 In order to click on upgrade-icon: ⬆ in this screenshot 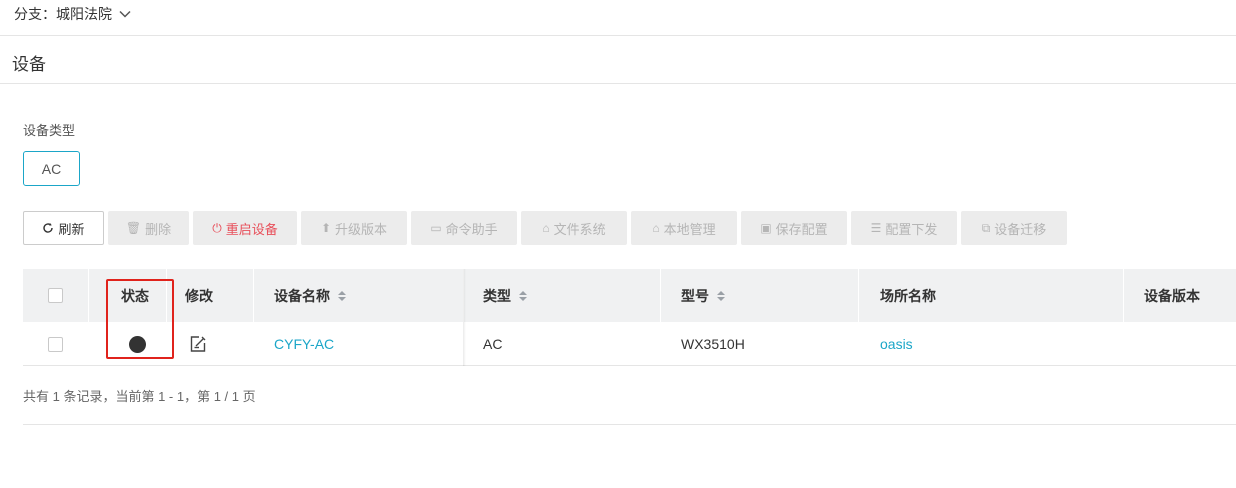, I will do `click(326, 228)`.